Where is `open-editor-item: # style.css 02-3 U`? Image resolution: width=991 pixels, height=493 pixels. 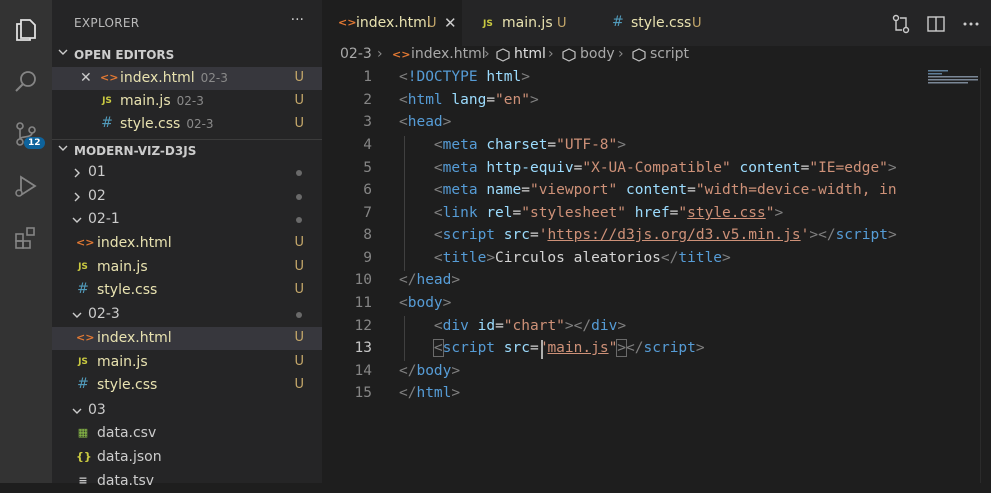 open-editor-item: # style.css 02-3 U is located at coordinates (187, 124).